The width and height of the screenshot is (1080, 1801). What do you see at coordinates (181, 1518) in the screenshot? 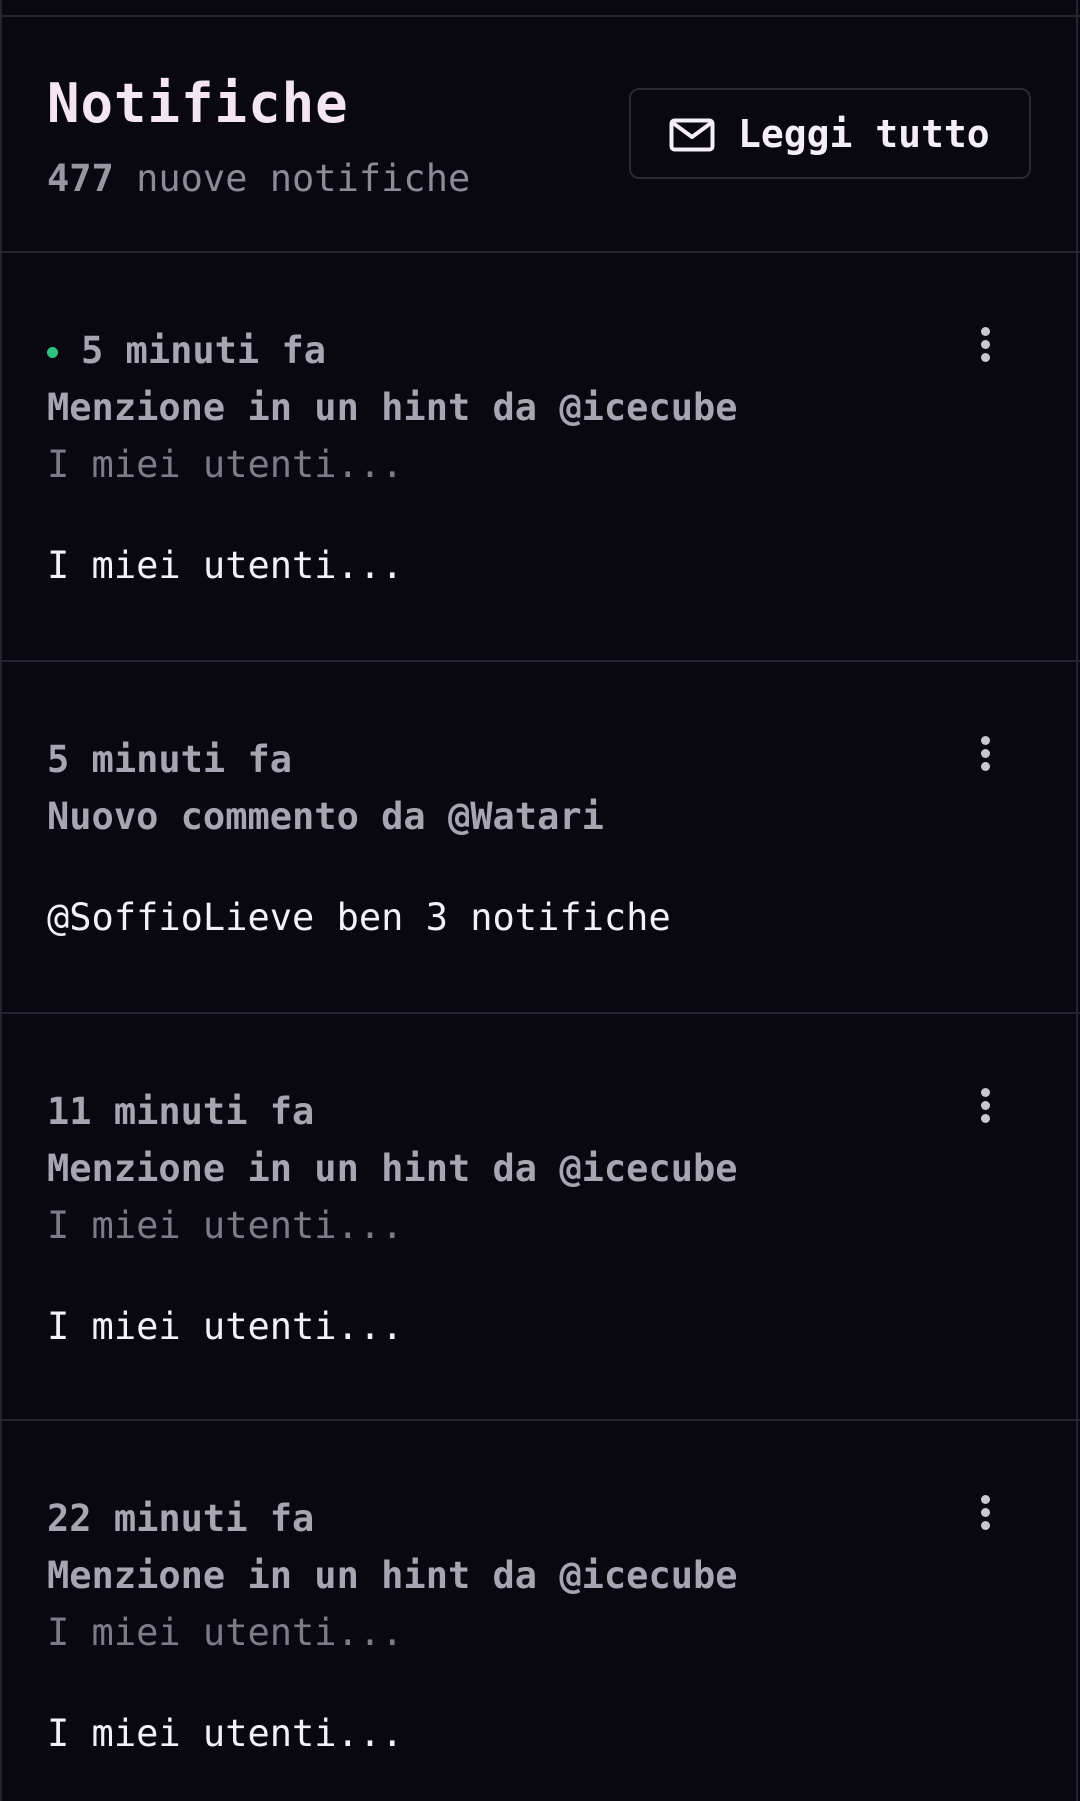
I see `notification-time: 22 minuti fa` at bounding box center [181, 1518].